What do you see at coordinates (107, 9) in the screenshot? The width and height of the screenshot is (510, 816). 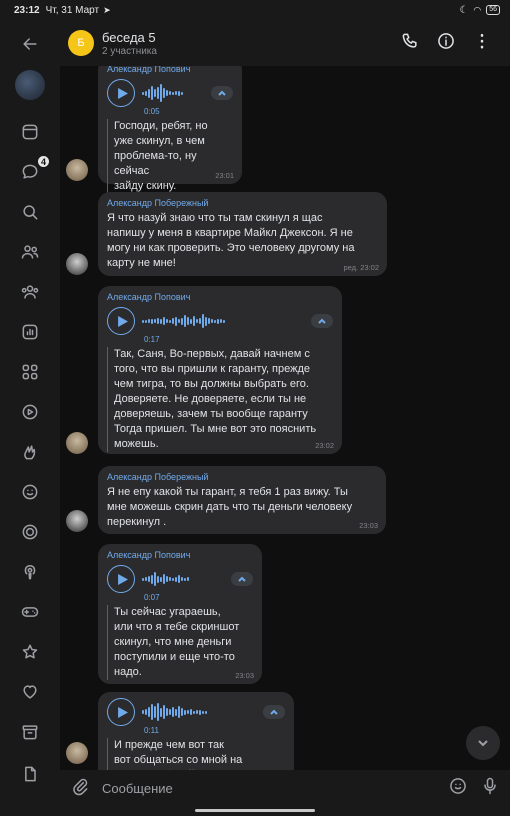 I see `telegram-icon: ➤` at bounding box center [107, 9].